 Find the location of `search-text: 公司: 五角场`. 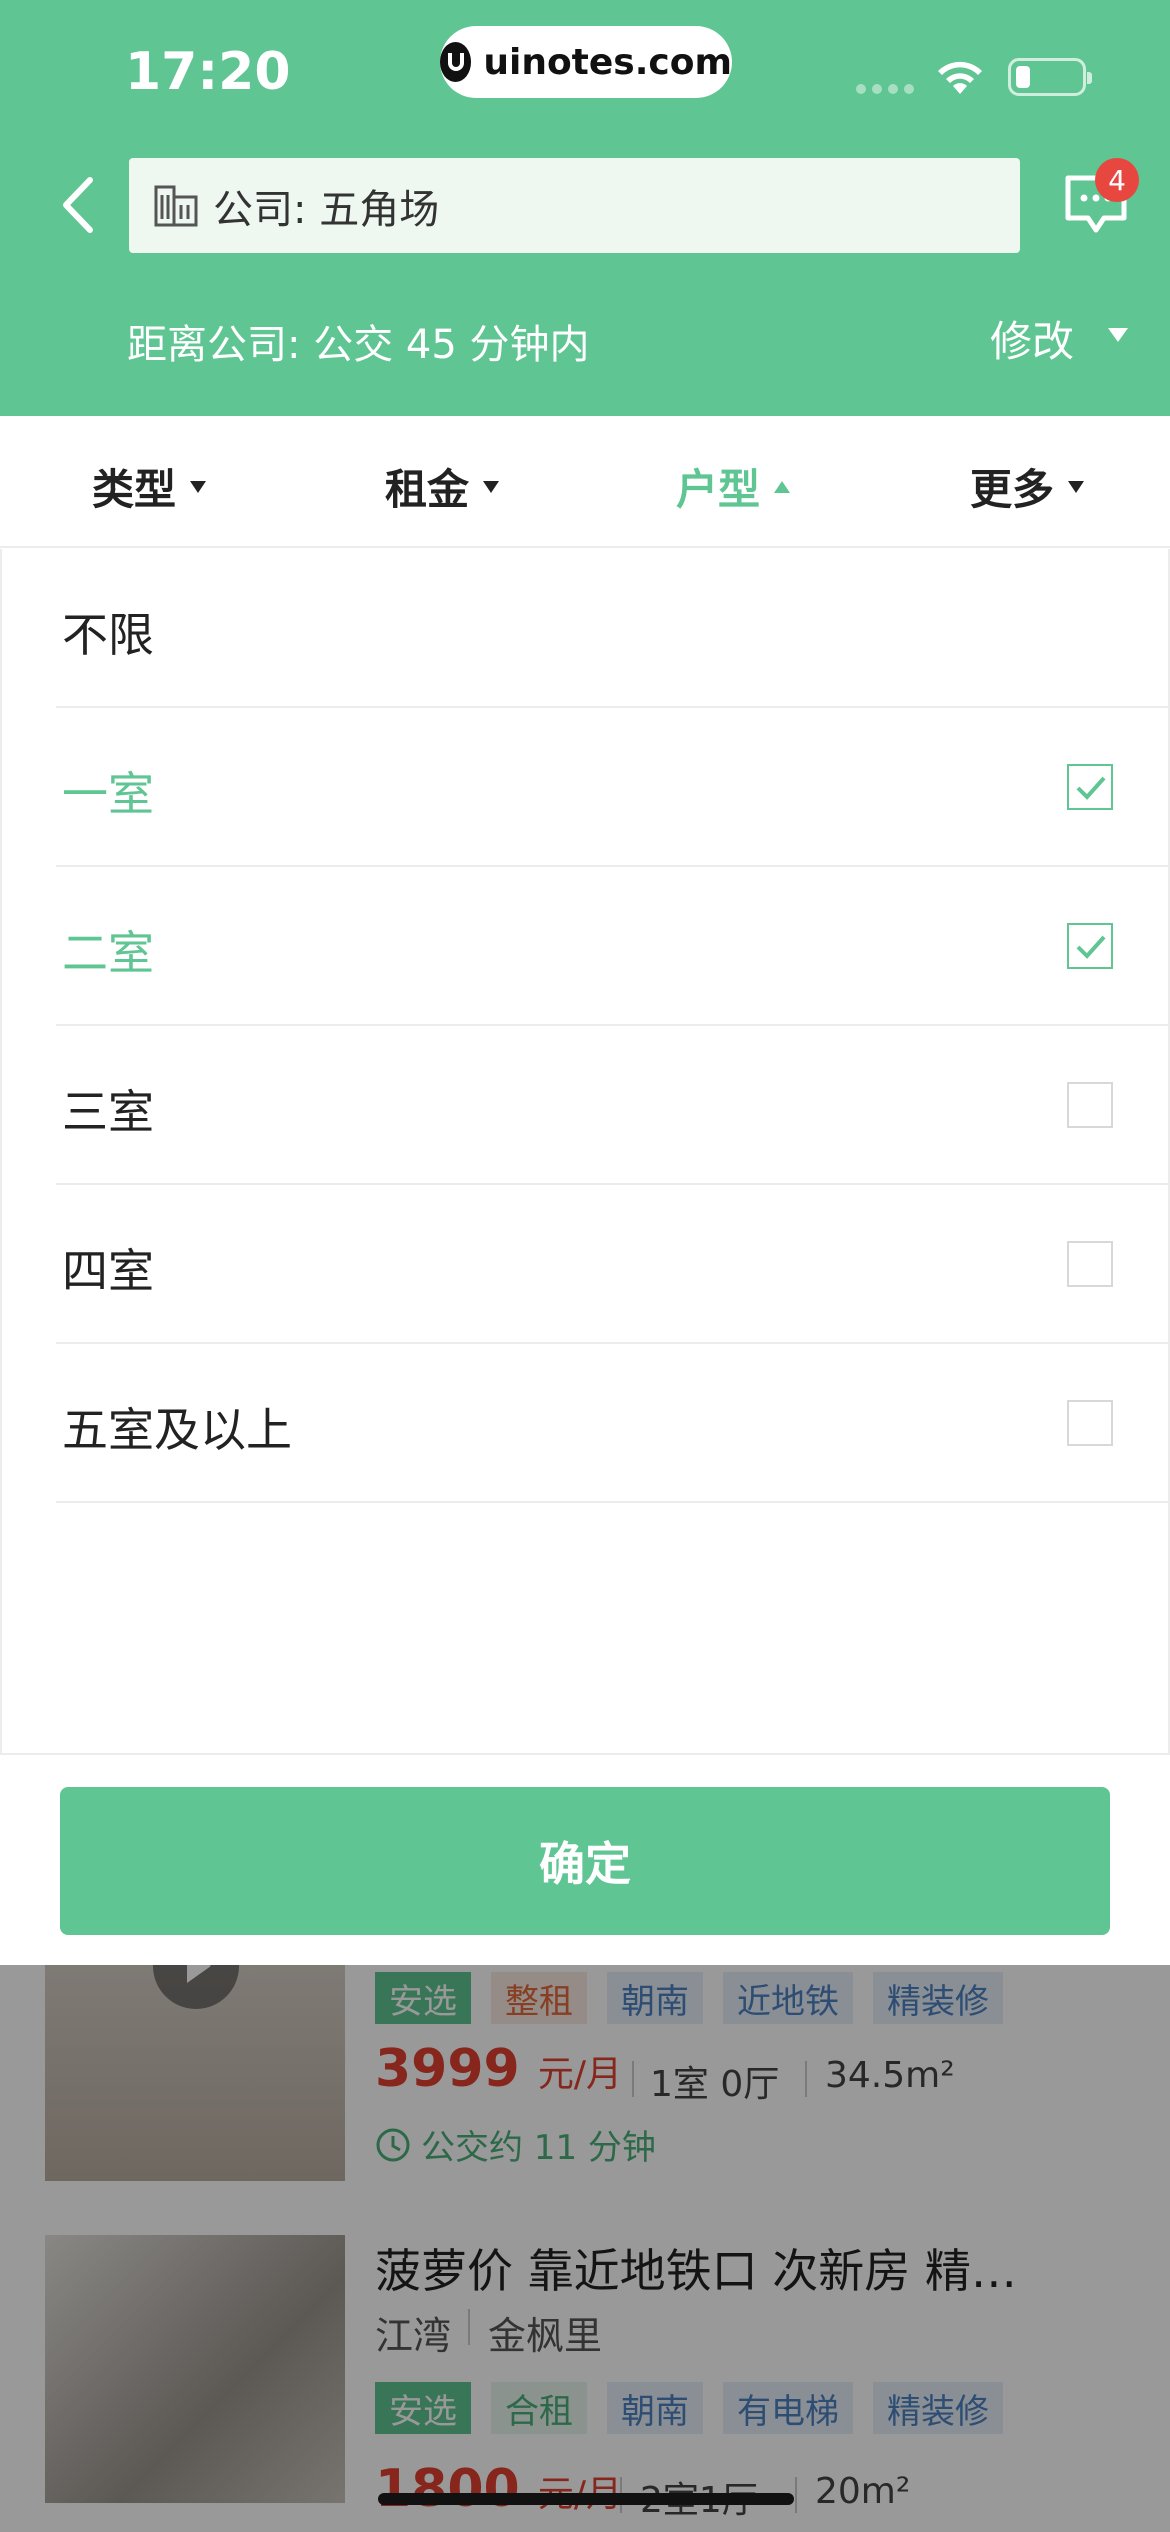

search-text: 公司: 五角场 is located at coordinates (326, 209).